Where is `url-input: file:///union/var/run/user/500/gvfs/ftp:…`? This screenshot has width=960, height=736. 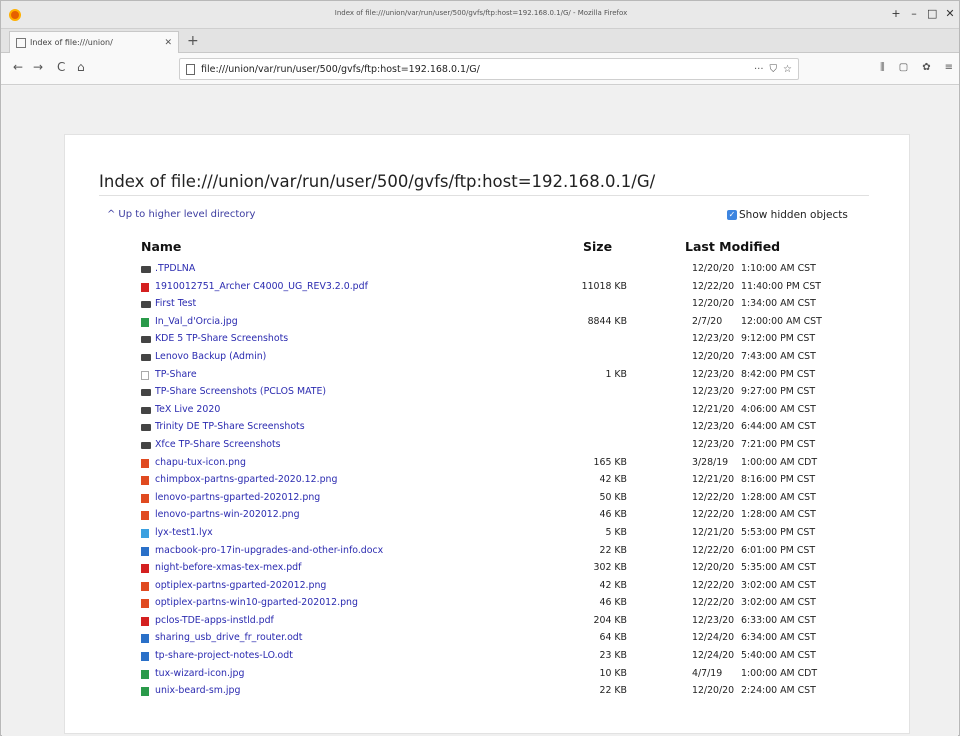
url-input: file:///union/var/run/user/500/gvfs/ftp:… is located at coordinates (477, 69).